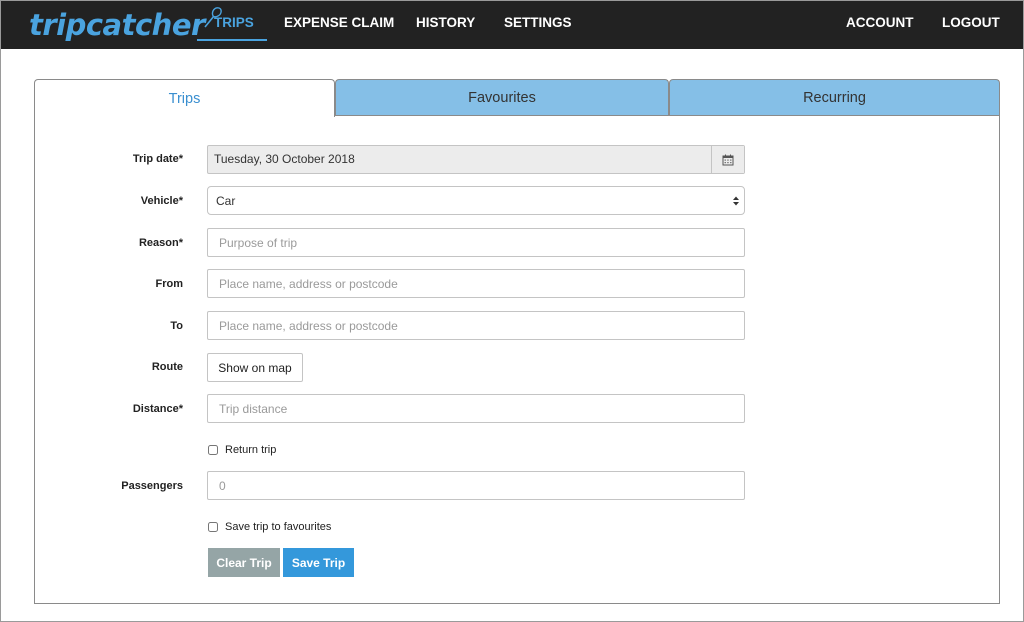 The image size is (1024, 622). What do you see at coordinates (476, 325) in the screenshot?
I see `to-input` at bounding box center [476, 325].